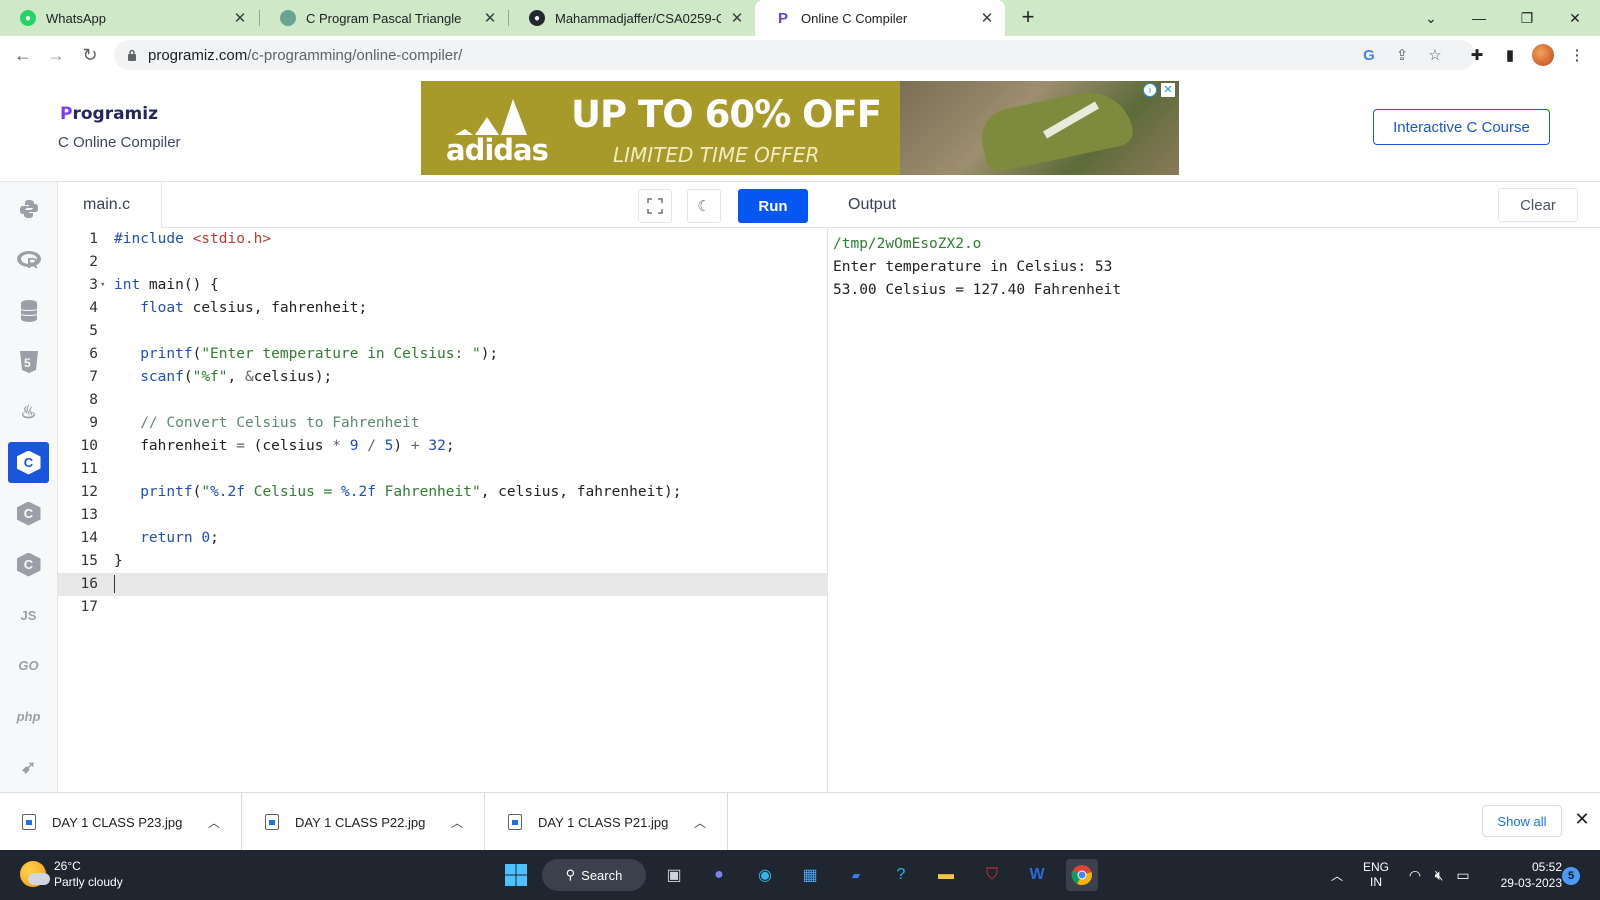  I want to click on back-arrow-icon: ←, so click(23, 55).